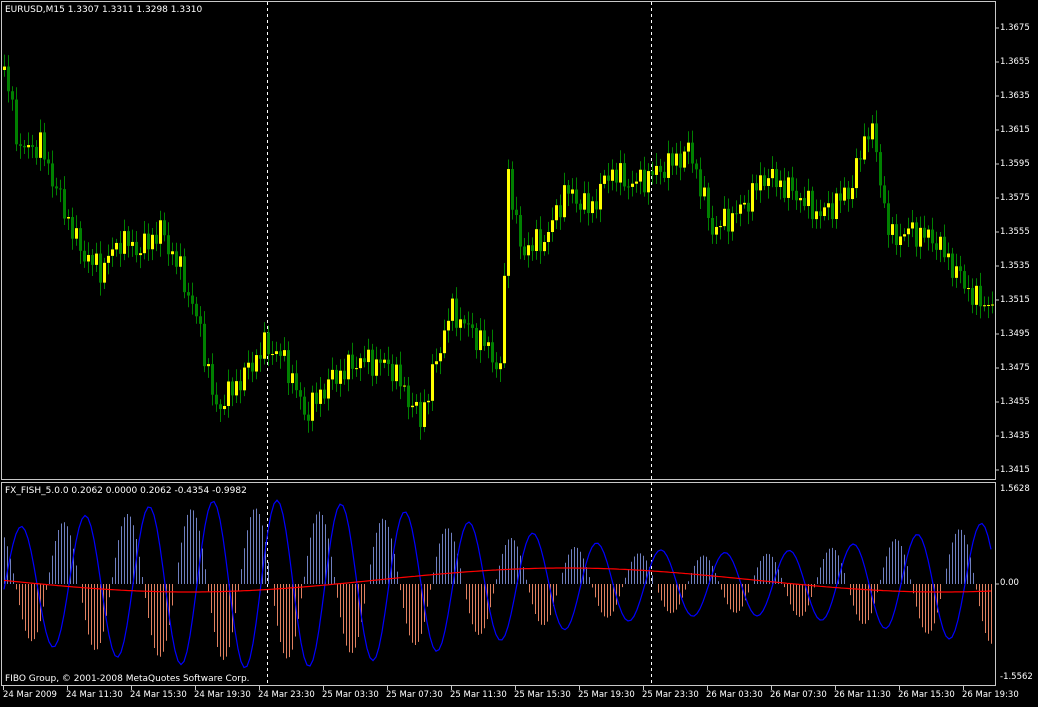  I want to click on price-axis-label: 1.3635, so click(1015, 96).